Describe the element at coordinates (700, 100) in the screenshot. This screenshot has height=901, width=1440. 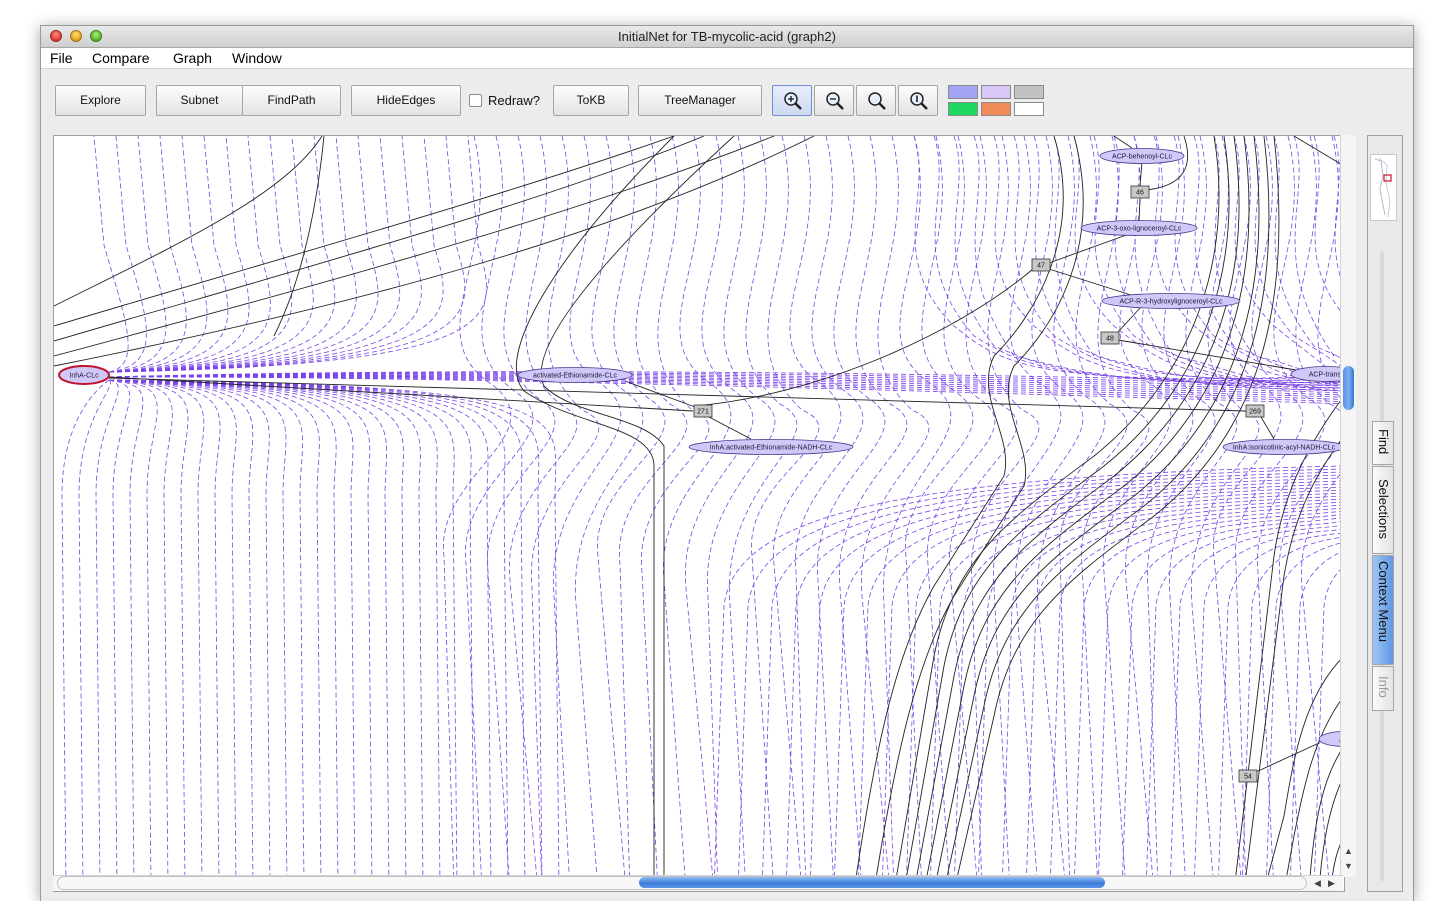
I see `treemanager-button: TreeManager` at that location.